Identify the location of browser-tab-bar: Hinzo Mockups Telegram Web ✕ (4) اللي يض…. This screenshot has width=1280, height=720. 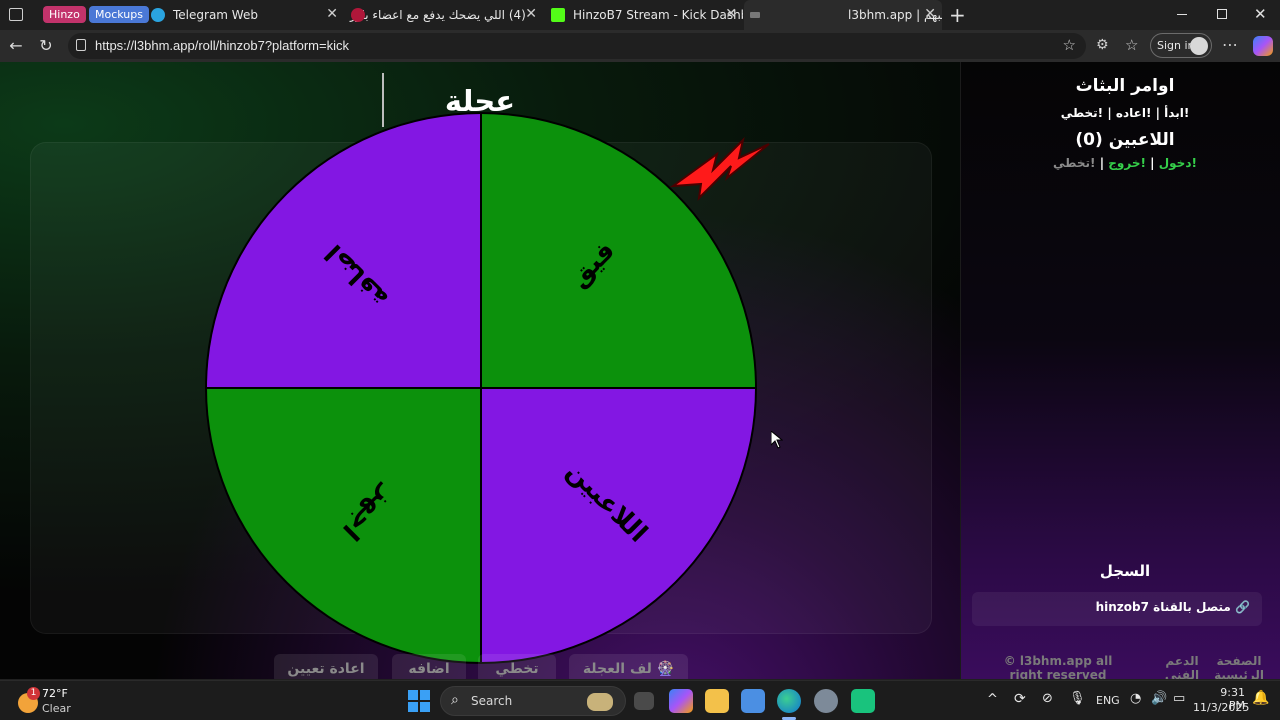
(640, 15).